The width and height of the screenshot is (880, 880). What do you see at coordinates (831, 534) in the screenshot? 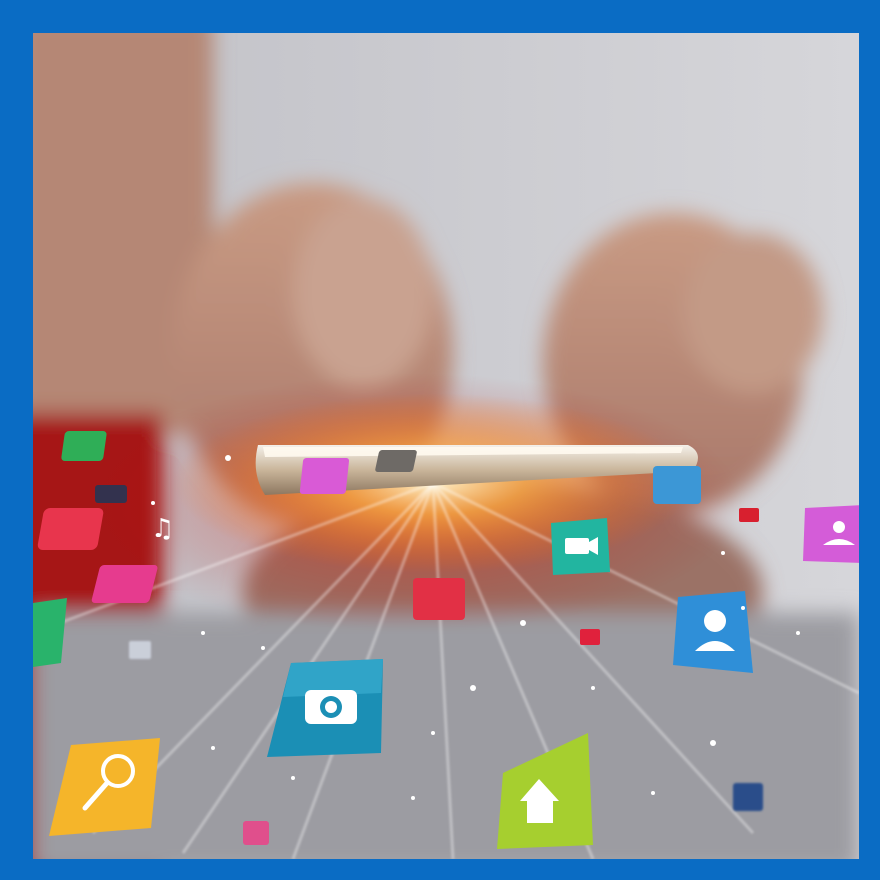
I see `chat-icon` at bounding box center [831, 534].